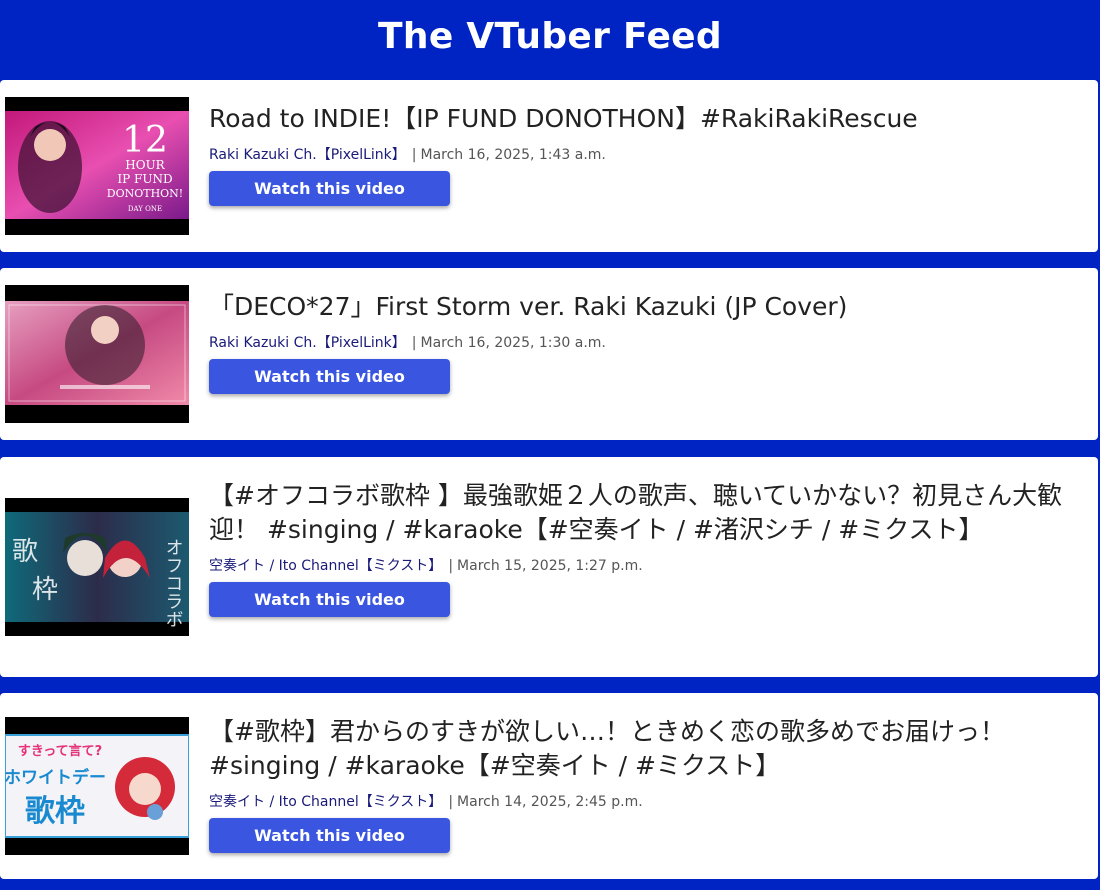 This screenshot has height=890, width=1100. Describe the element at coordinates (173, 583) in the screenshot. I see `svg-text: オフコラボ` at that location.